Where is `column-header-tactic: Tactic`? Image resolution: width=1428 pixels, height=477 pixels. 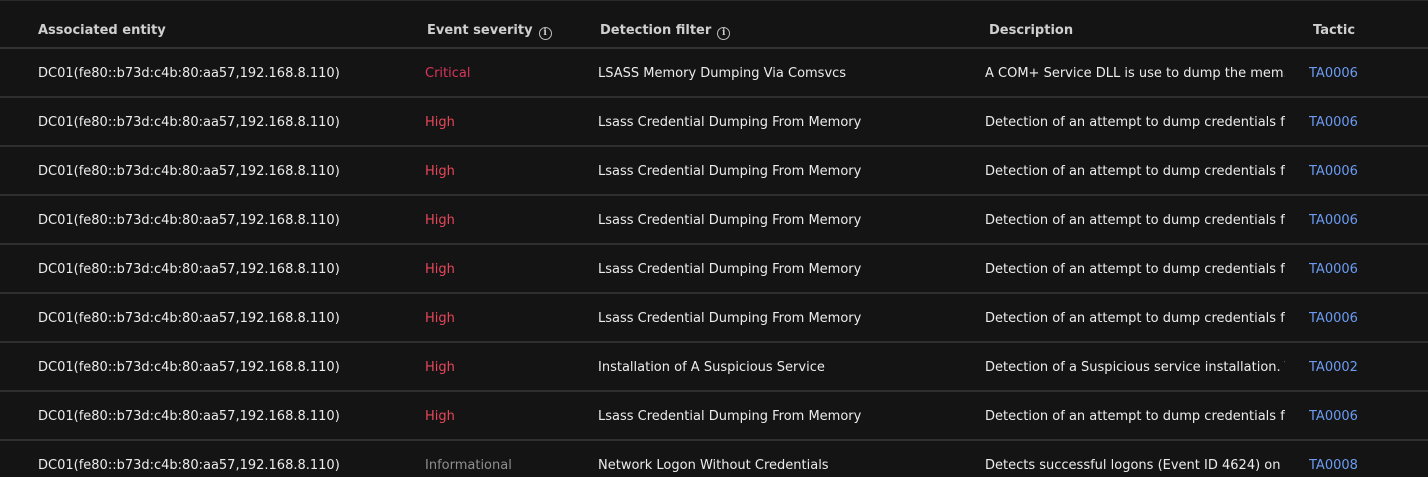 column-header-tactic: Tactic is located at coordinates (1334, 30).